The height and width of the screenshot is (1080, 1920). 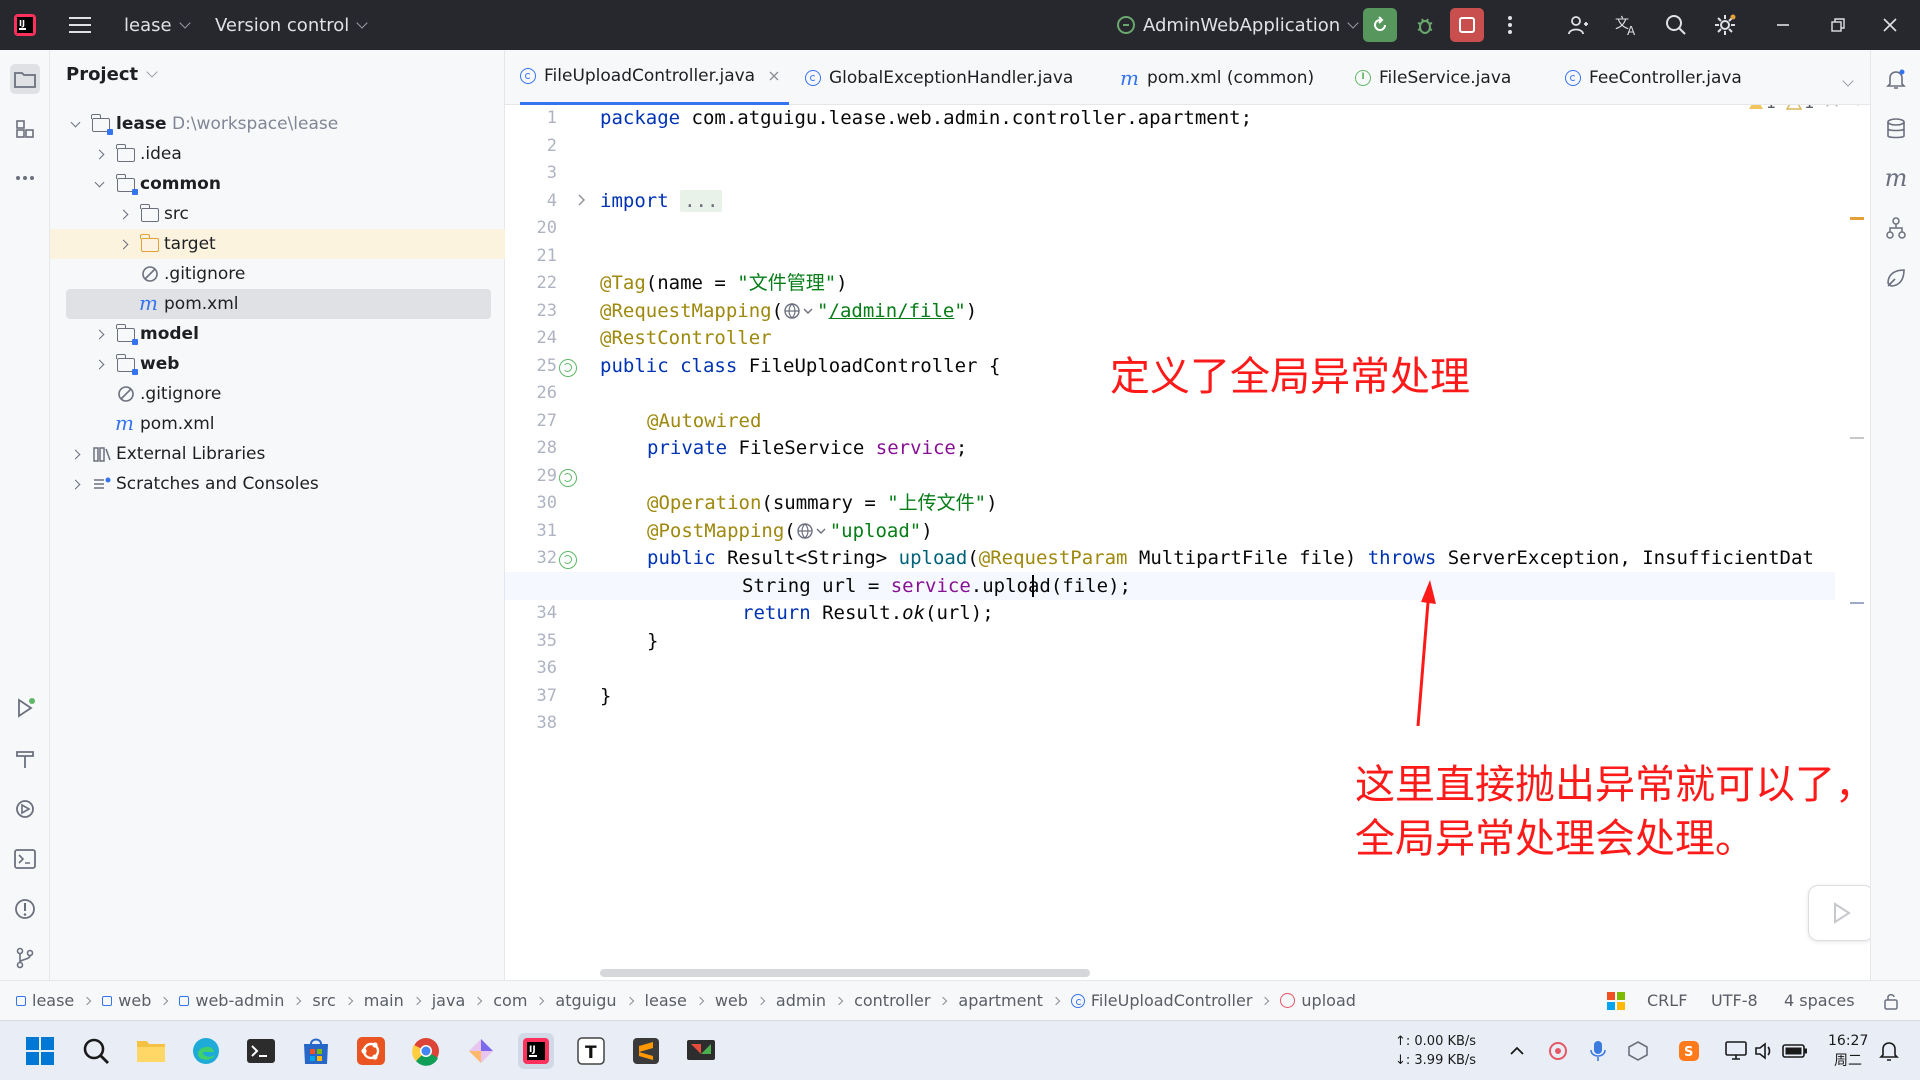 What do you see at coordinates (231, 1000) in the screenshot?
I see `breadcrumb-item: web-admin` at bounding box center [231, 1000].